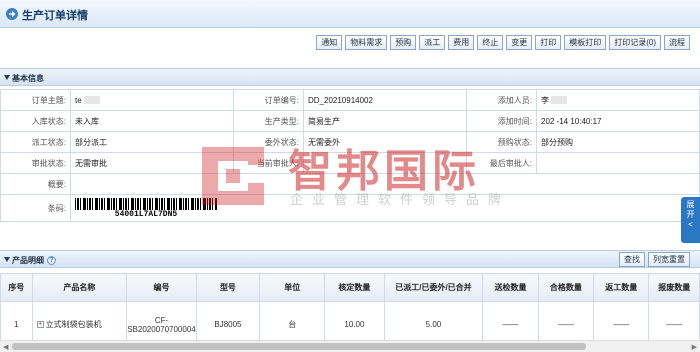  Describe the element at coordinates (433, 287) in the screenshot. I see `column-header: 已派工/已委外/已合并` at that location.